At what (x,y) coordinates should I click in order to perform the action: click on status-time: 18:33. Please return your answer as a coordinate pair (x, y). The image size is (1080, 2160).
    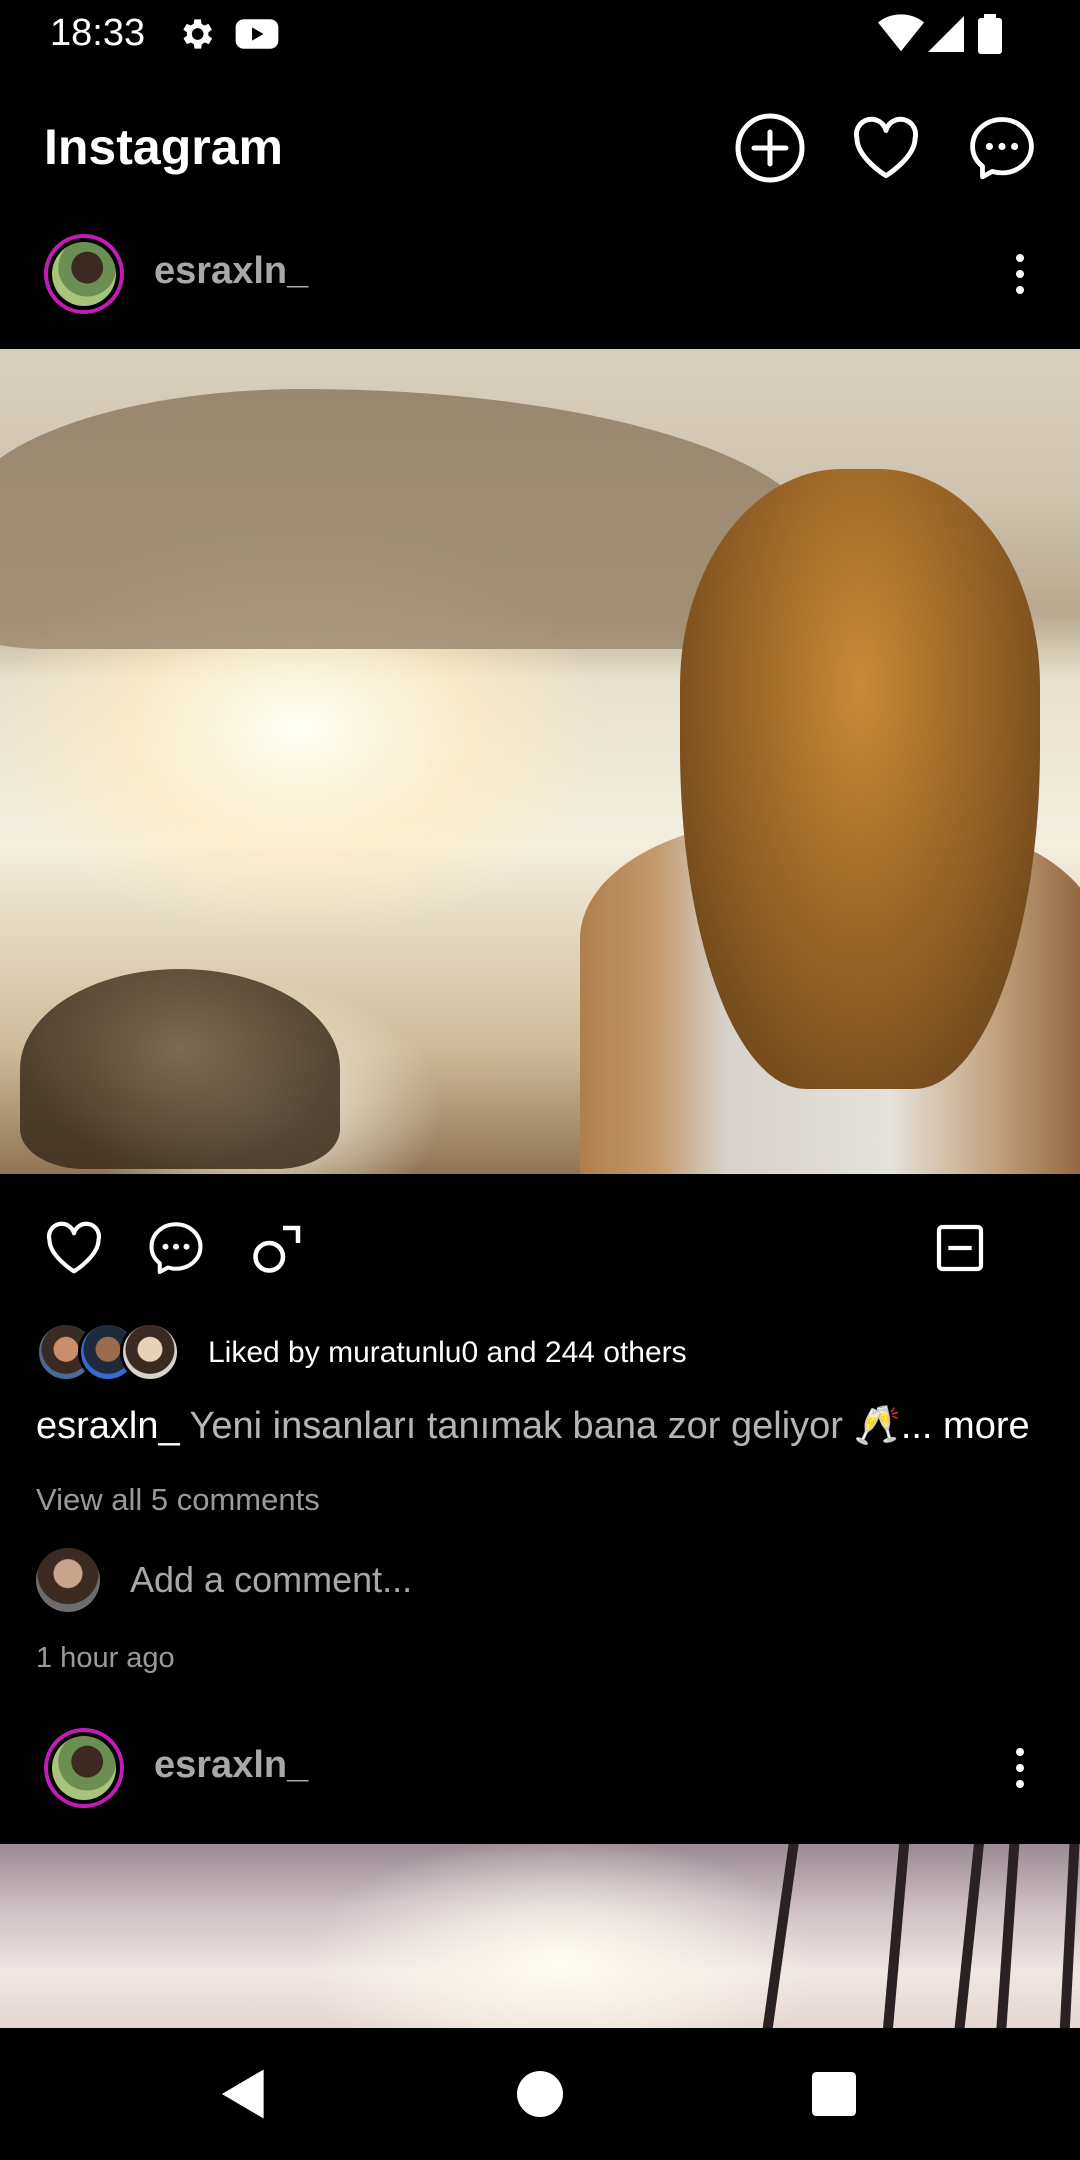
    Looking at the image, I should click on (98, 33).